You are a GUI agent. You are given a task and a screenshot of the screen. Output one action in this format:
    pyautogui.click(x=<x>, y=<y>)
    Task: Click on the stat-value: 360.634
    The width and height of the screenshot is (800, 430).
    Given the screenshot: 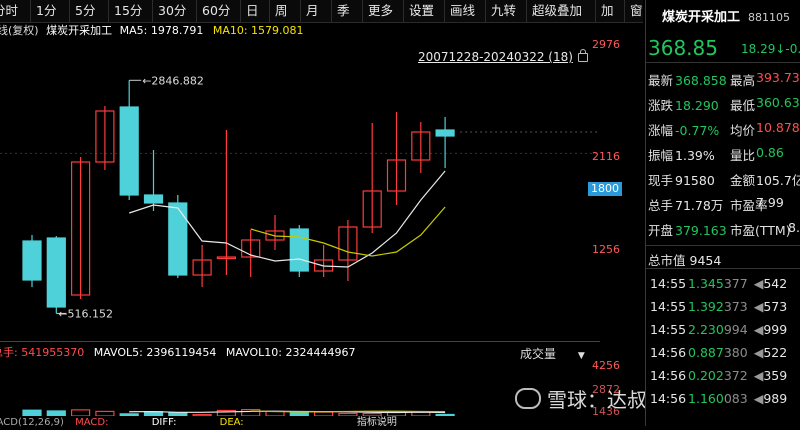 What is the action you would take?
    pyautogui.click(x=778, y=102)
    